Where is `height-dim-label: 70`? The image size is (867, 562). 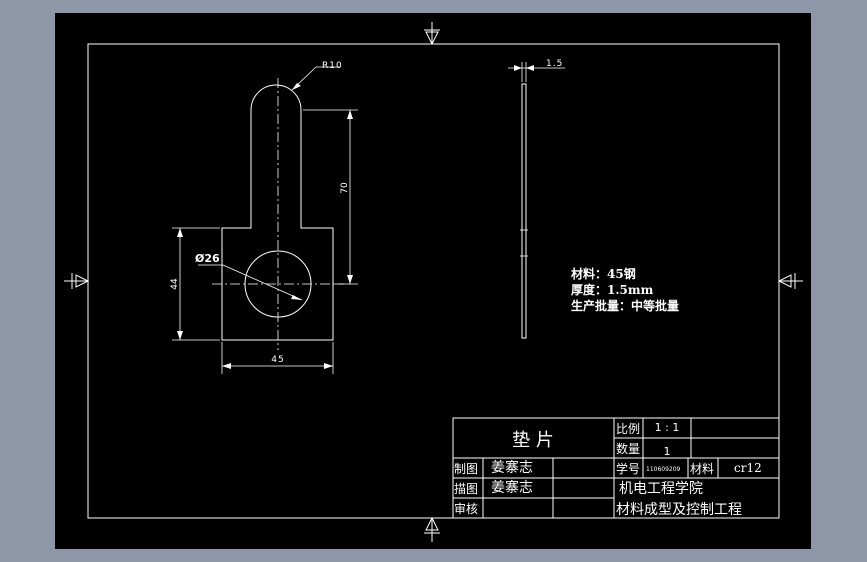 height-dim-label: 70 is located at coordinates (345, 188).